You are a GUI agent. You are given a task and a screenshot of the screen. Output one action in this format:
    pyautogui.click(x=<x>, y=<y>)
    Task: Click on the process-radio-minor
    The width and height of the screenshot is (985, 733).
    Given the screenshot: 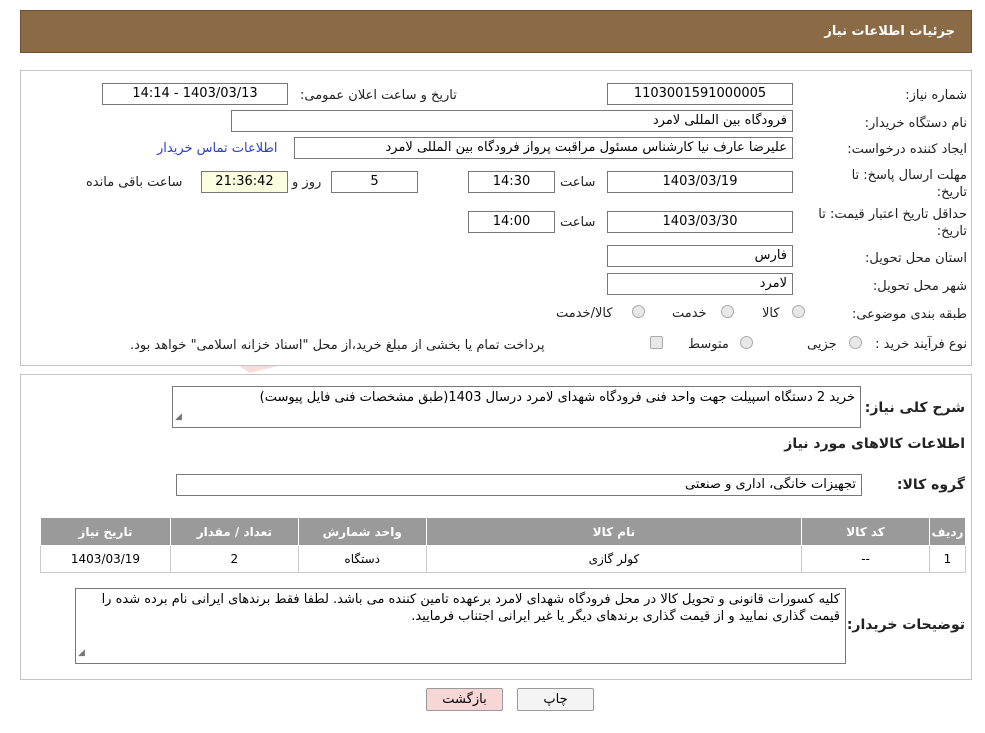 What is the action you would take?
    pyautogui.click(x=855, y=342)
    